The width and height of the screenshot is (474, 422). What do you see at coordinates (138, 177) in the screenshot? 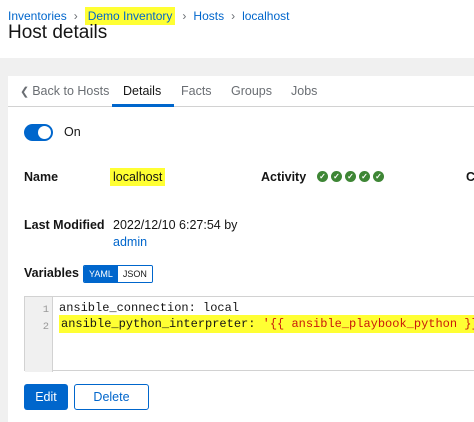
I see `name-value: localhost` at bounding box center [138, 177].